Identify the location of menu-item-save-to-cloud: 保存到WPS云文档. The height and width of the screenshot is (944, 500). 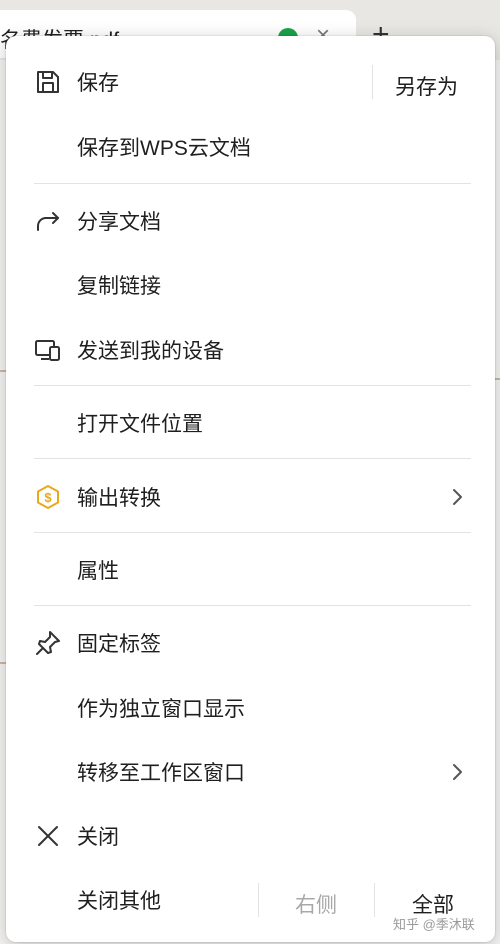
(250, 147).